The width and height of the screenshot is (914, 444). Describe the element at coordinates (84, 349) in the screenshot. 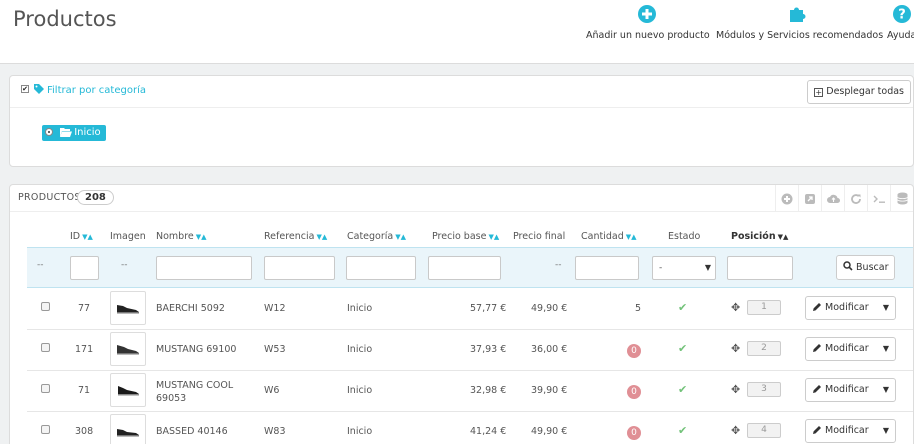

I see `row-id: 171` at that location.